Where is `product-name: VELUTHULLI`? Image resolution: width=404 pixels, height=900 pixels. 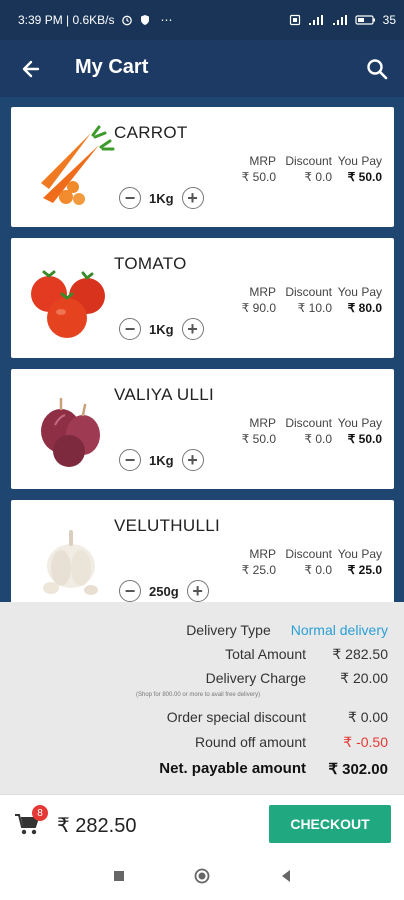
product-name: VELUTHULLI is located at coordinates (167, 525).